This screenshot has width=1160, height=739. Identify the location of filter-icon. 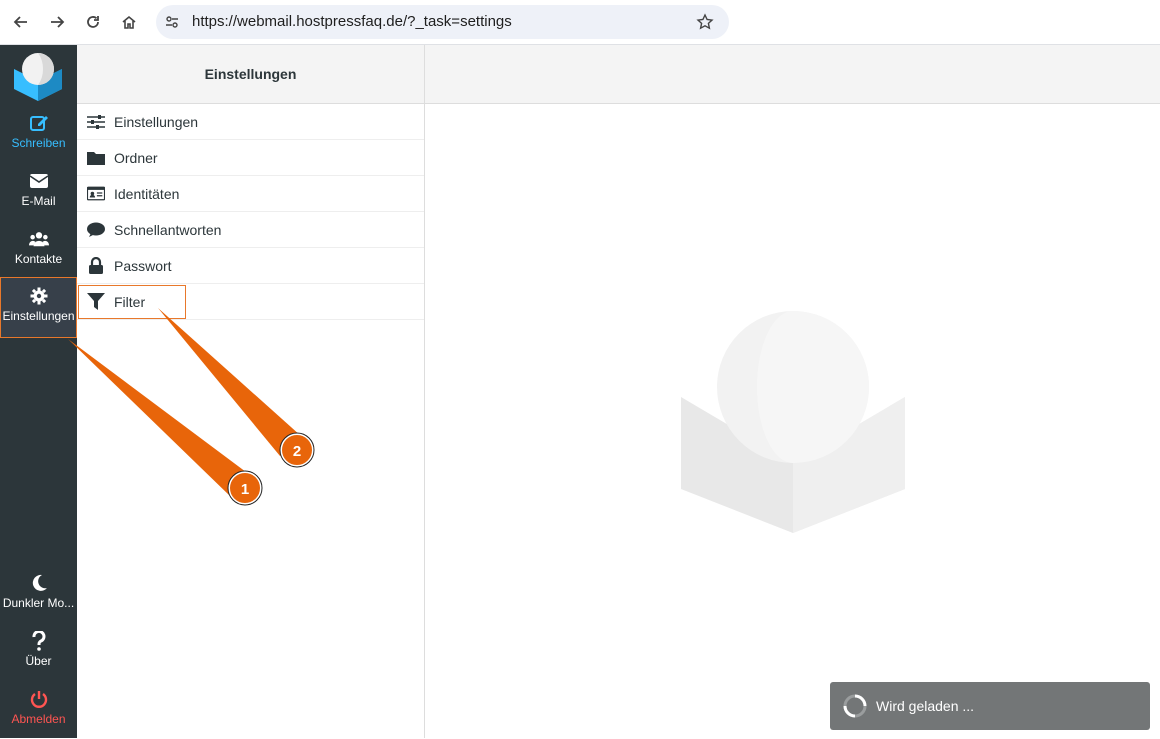
(96, 302).